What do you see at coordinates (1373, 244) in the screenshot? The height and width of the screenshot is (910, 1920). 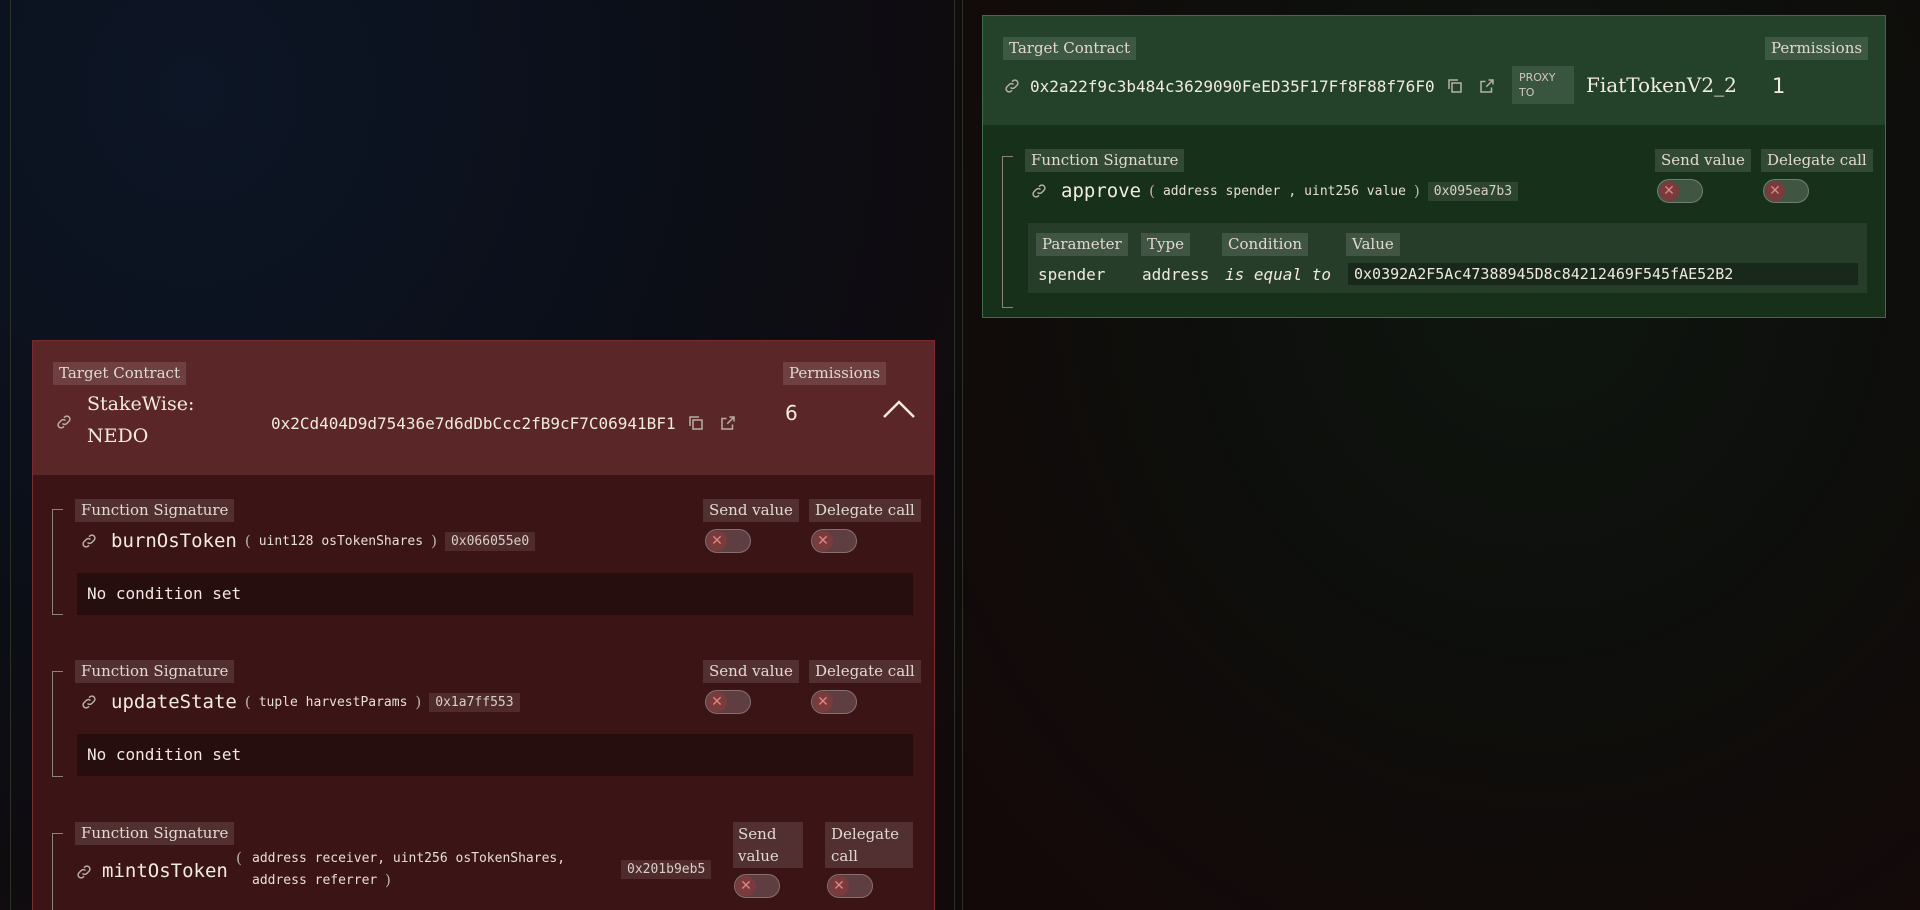 I see `column-header-value: Value` at bounding box center [1373, 244].